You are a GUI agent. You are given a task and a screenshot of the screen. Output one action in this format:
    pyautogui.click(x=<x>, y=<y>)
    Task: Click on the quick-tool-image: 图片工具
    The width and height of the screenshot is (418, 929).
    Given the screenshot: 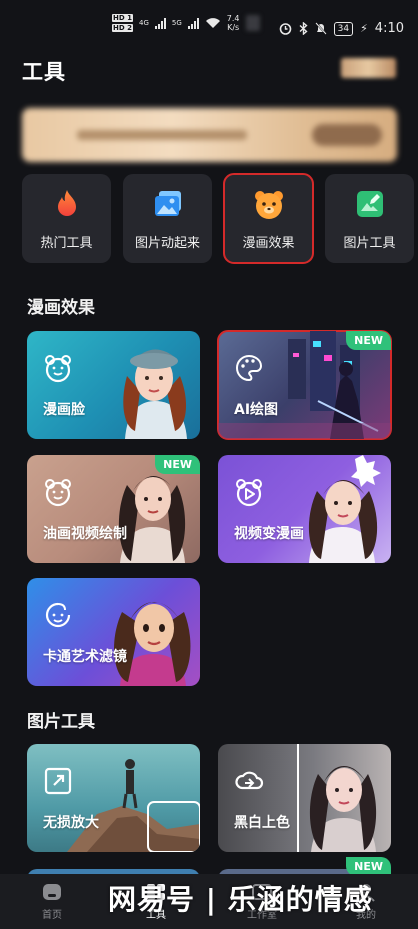 What is the action you would take?
    pyautogui.click(x=369, y=218)
    